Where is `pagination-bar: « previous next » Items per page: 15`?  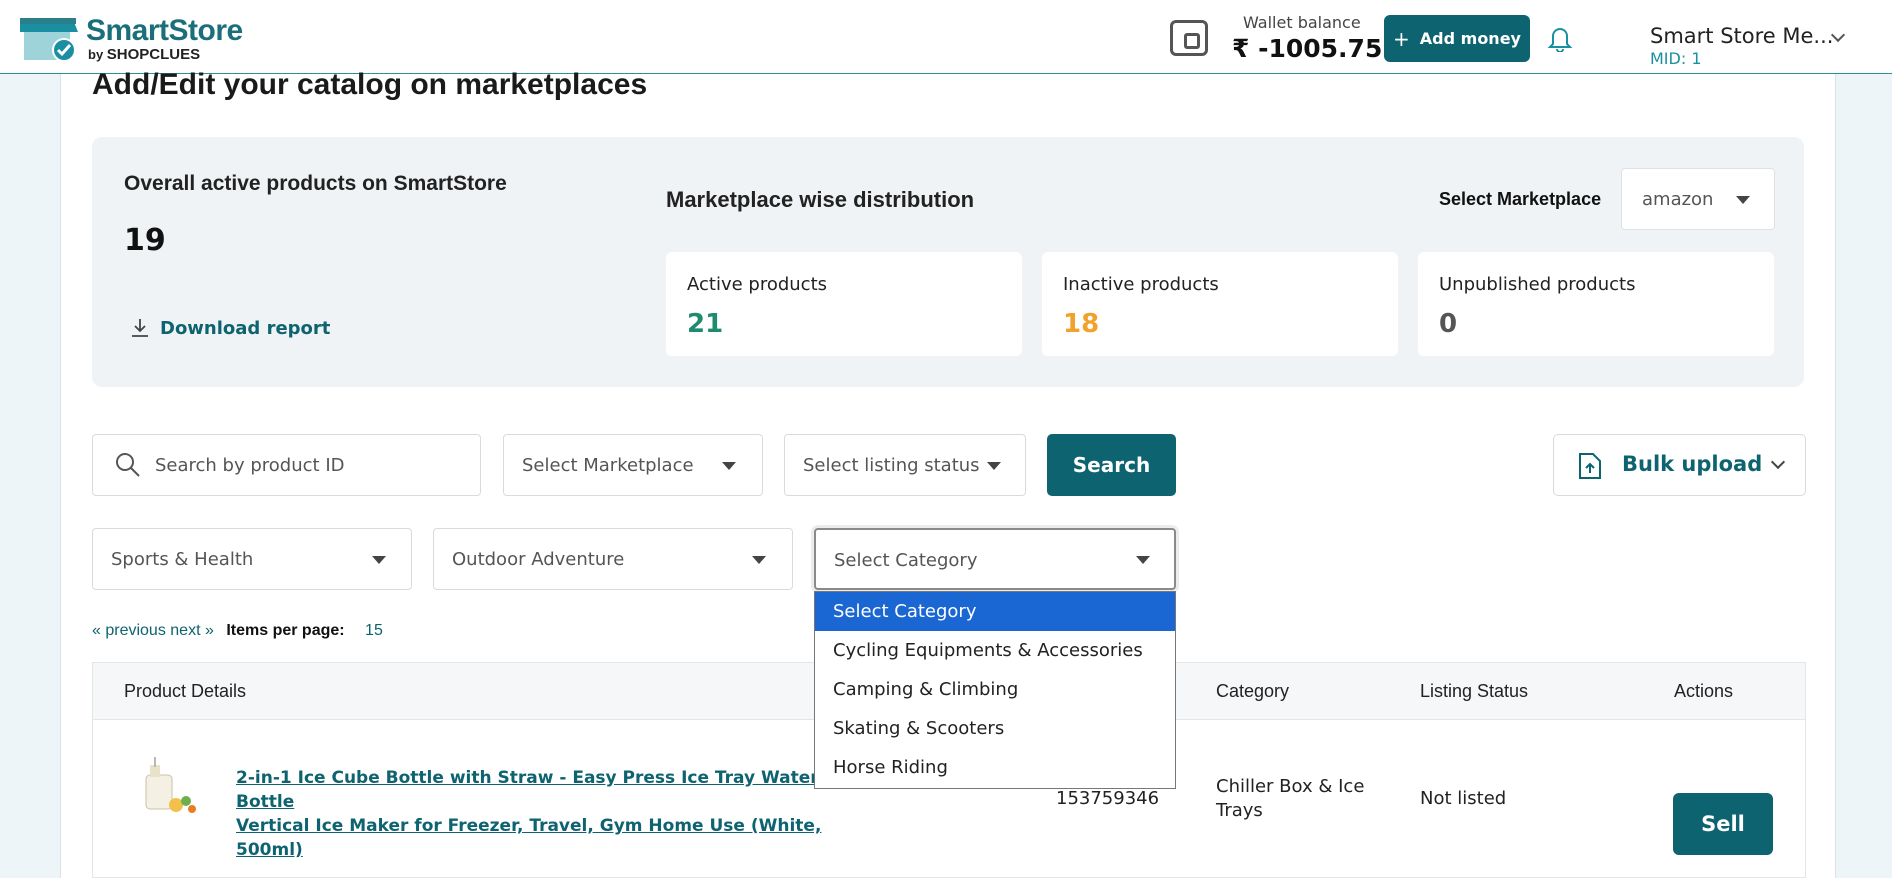 pagination-bar: « previous next » Items per page: 15 is located at coordinates (237, 631).